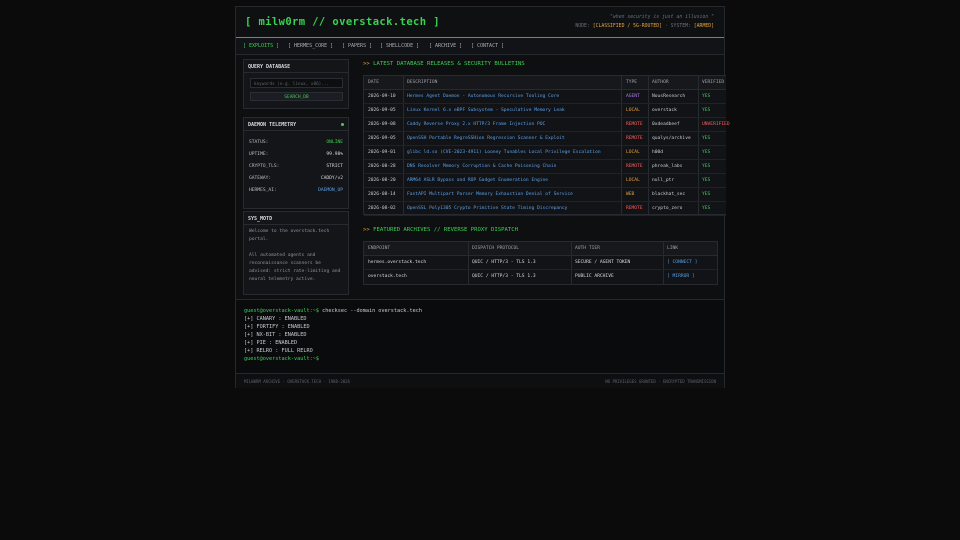 The image size is (960, 540). Describe the element at coordinates (631, 82) in the screenshot. I see `col-type: TYPE` at that location.